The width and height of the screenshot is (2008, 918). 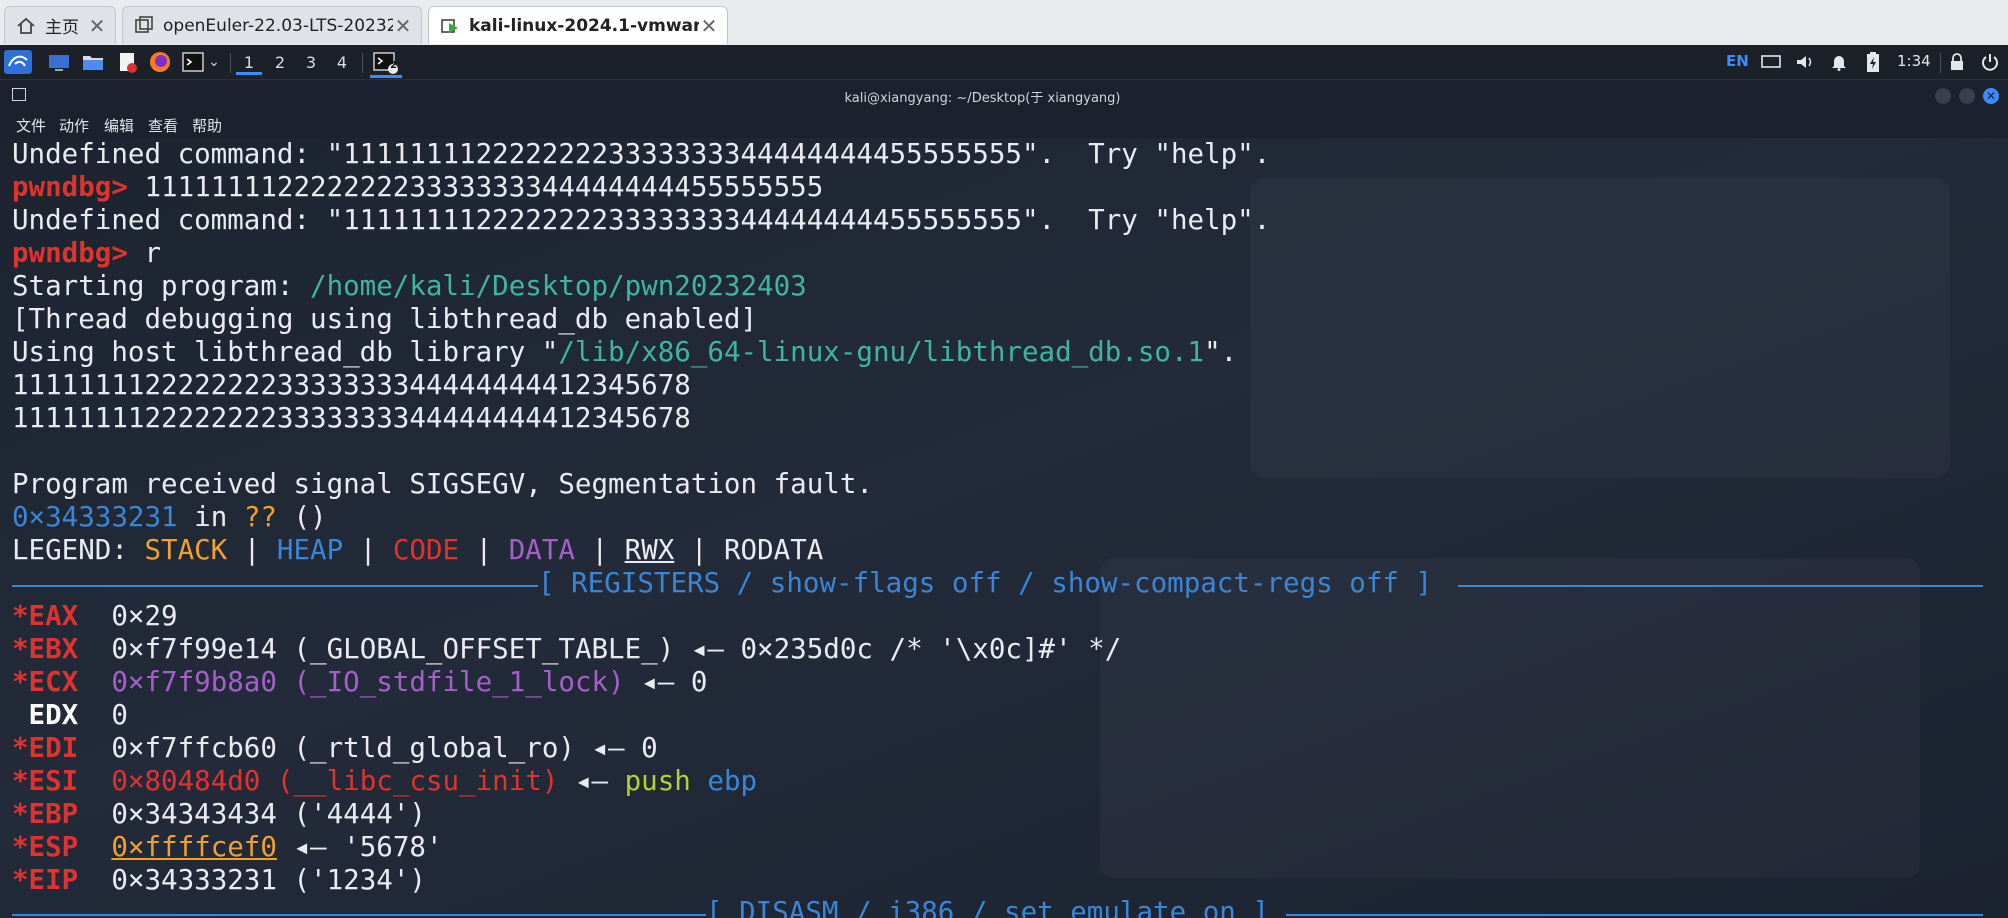 I want to click on register-value: 0×f7f9b8a0 (_IO_stdfile_1_lock), so click(x=368, y=682).